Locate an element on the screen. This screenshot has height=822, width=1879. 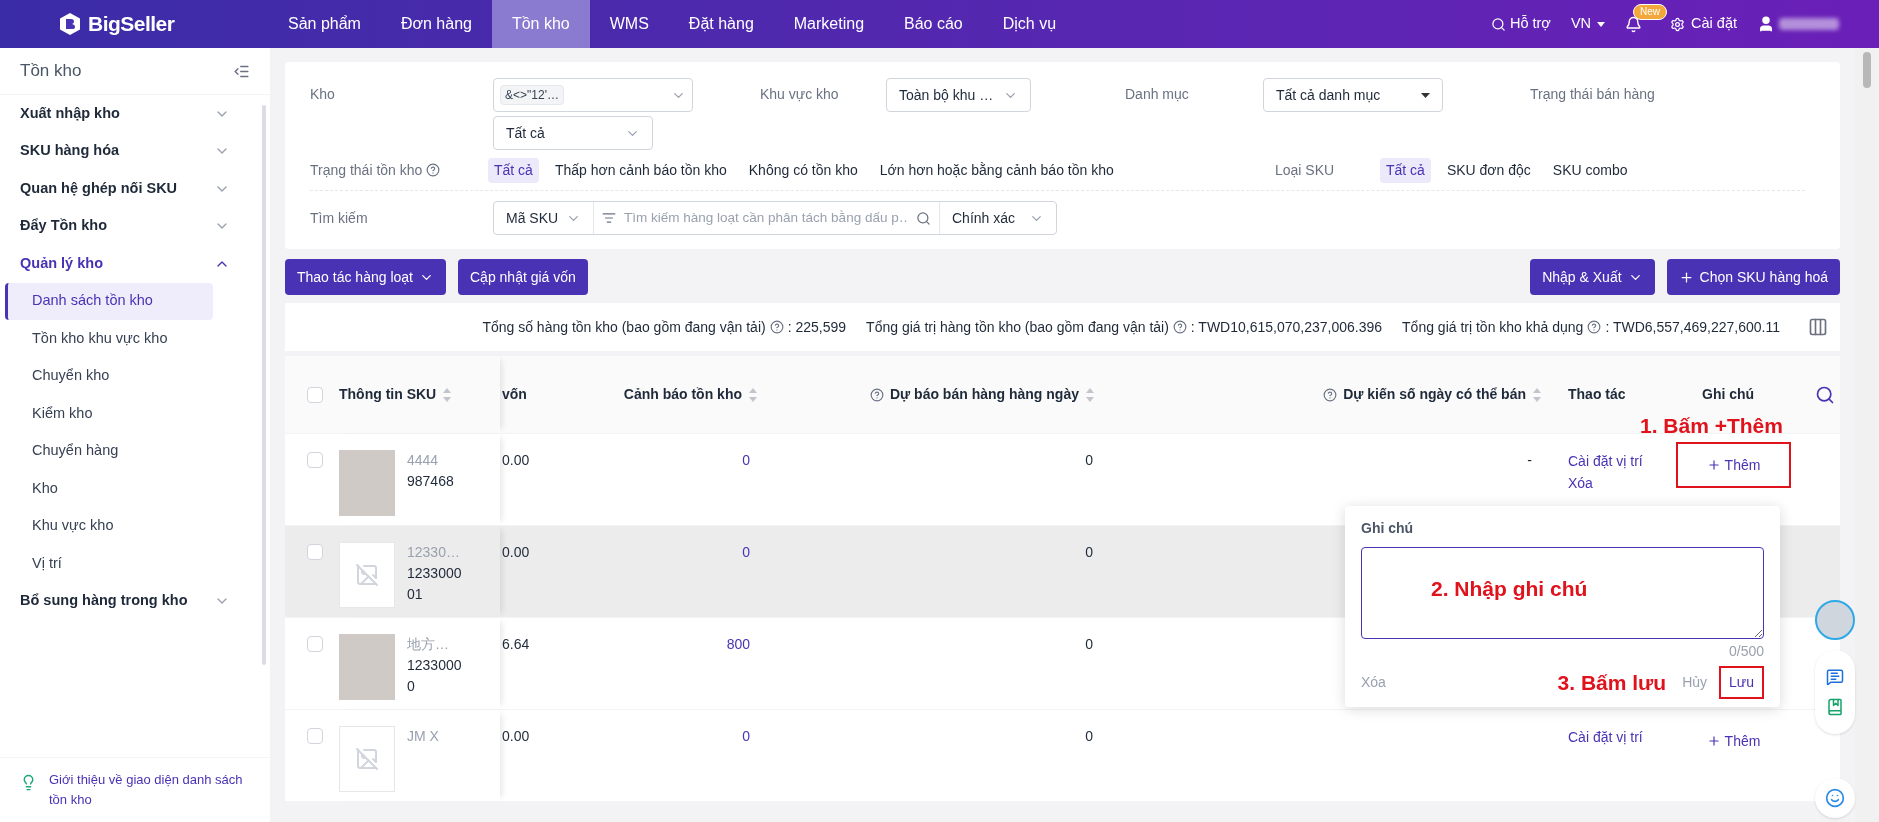
action-link: Xóa is located at coordinates (1580, 483).